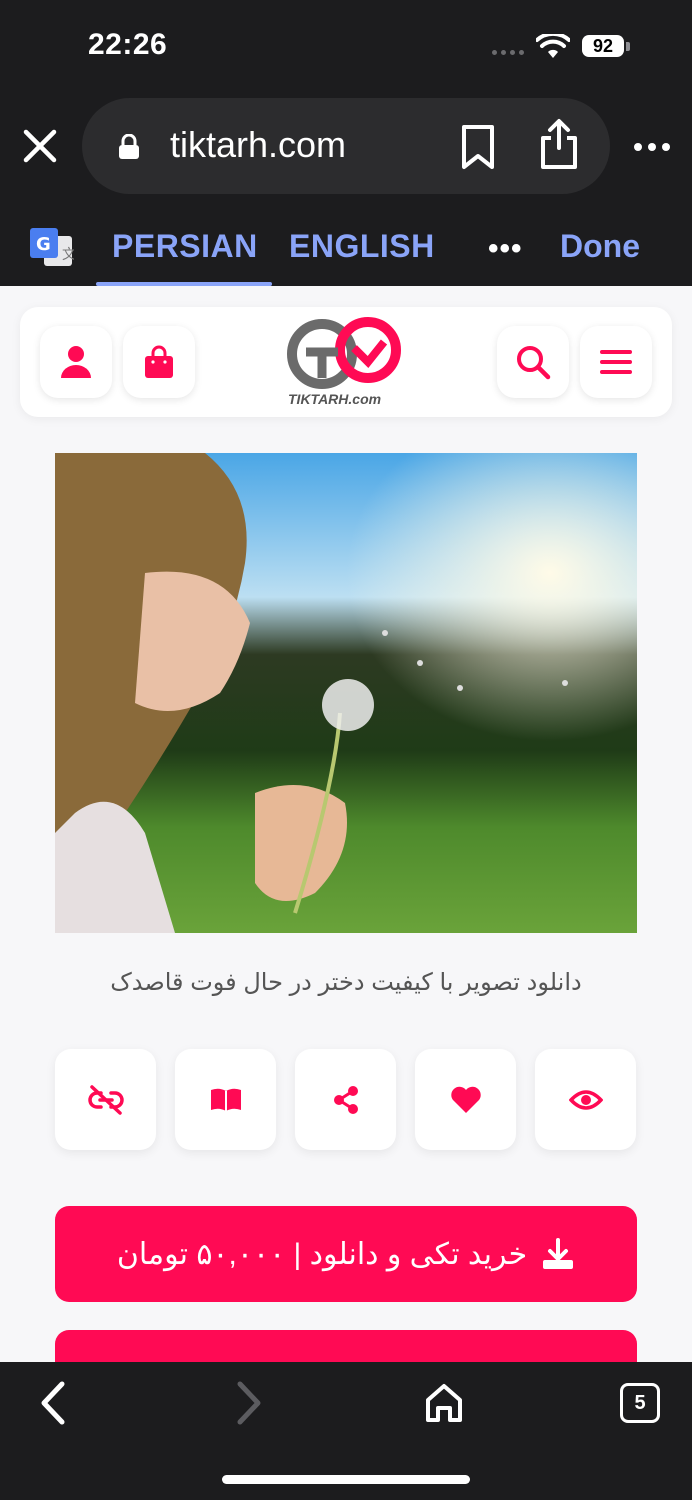  I want to click on heart-icon, so click(465, 1099).